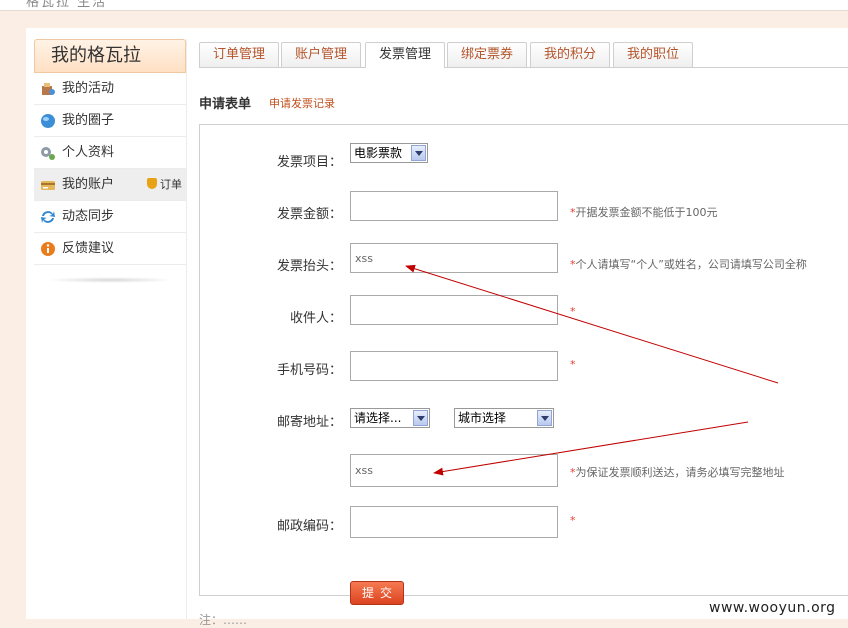 The image size is (848, 628). I want to click on address-hint: *为保证发票顺利送达，请务必填写完整地址, so click(677, 472).